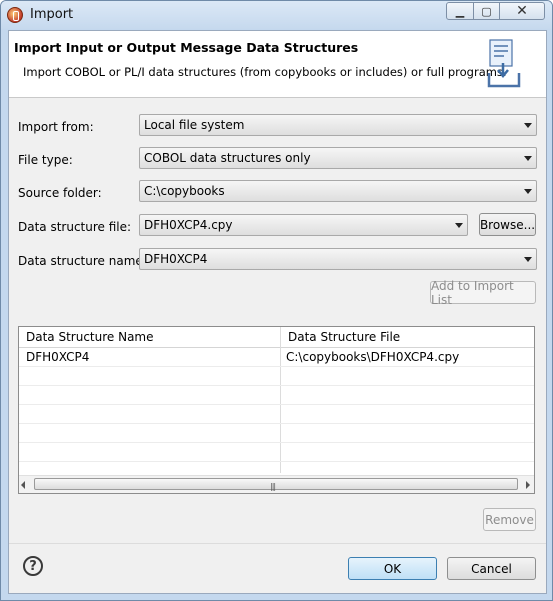 The height and width of the screenshot is (601, 553). Describe the element at coordinates (45, 160) in the screenshot. I see `file-type-label: File type:` at that location.